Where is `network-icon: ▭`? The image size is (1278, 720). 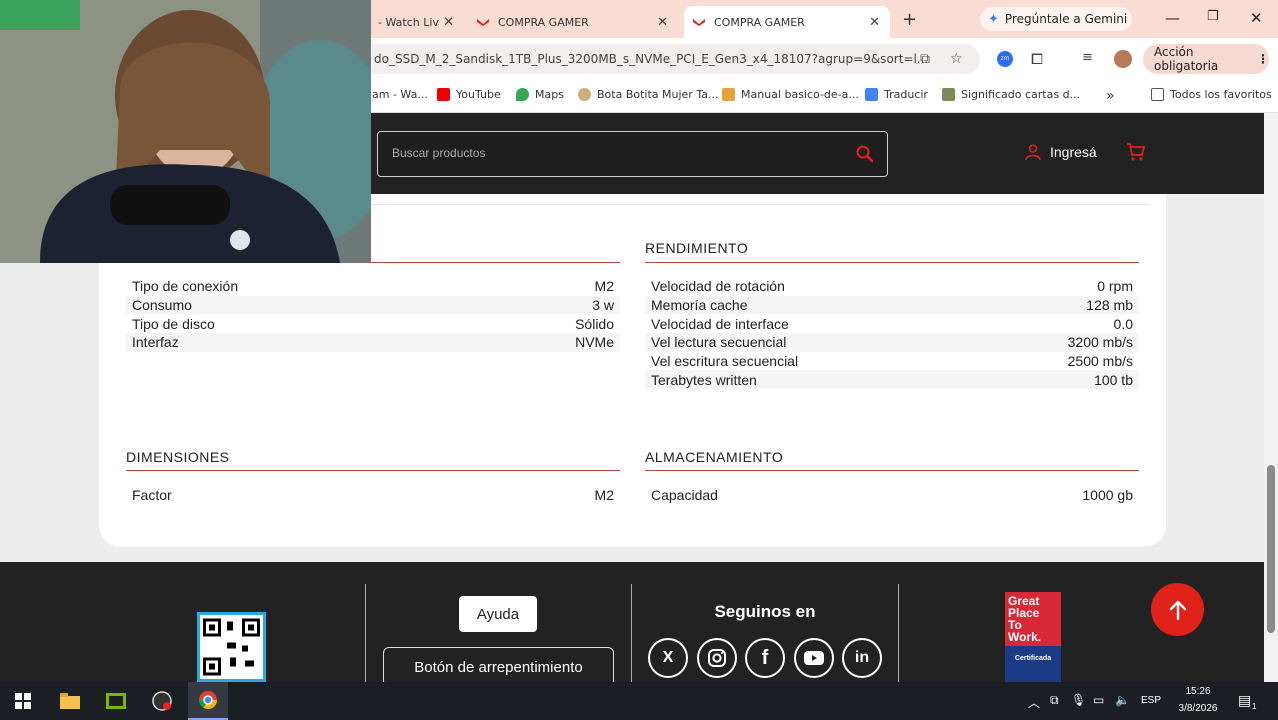 network-icon: ▭ is located at coordinates (1098, 700).